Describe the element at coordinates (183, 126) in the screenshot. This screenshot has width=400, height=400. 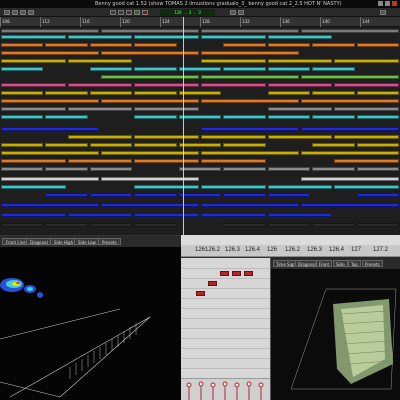
I see `playhead-line` at that location.